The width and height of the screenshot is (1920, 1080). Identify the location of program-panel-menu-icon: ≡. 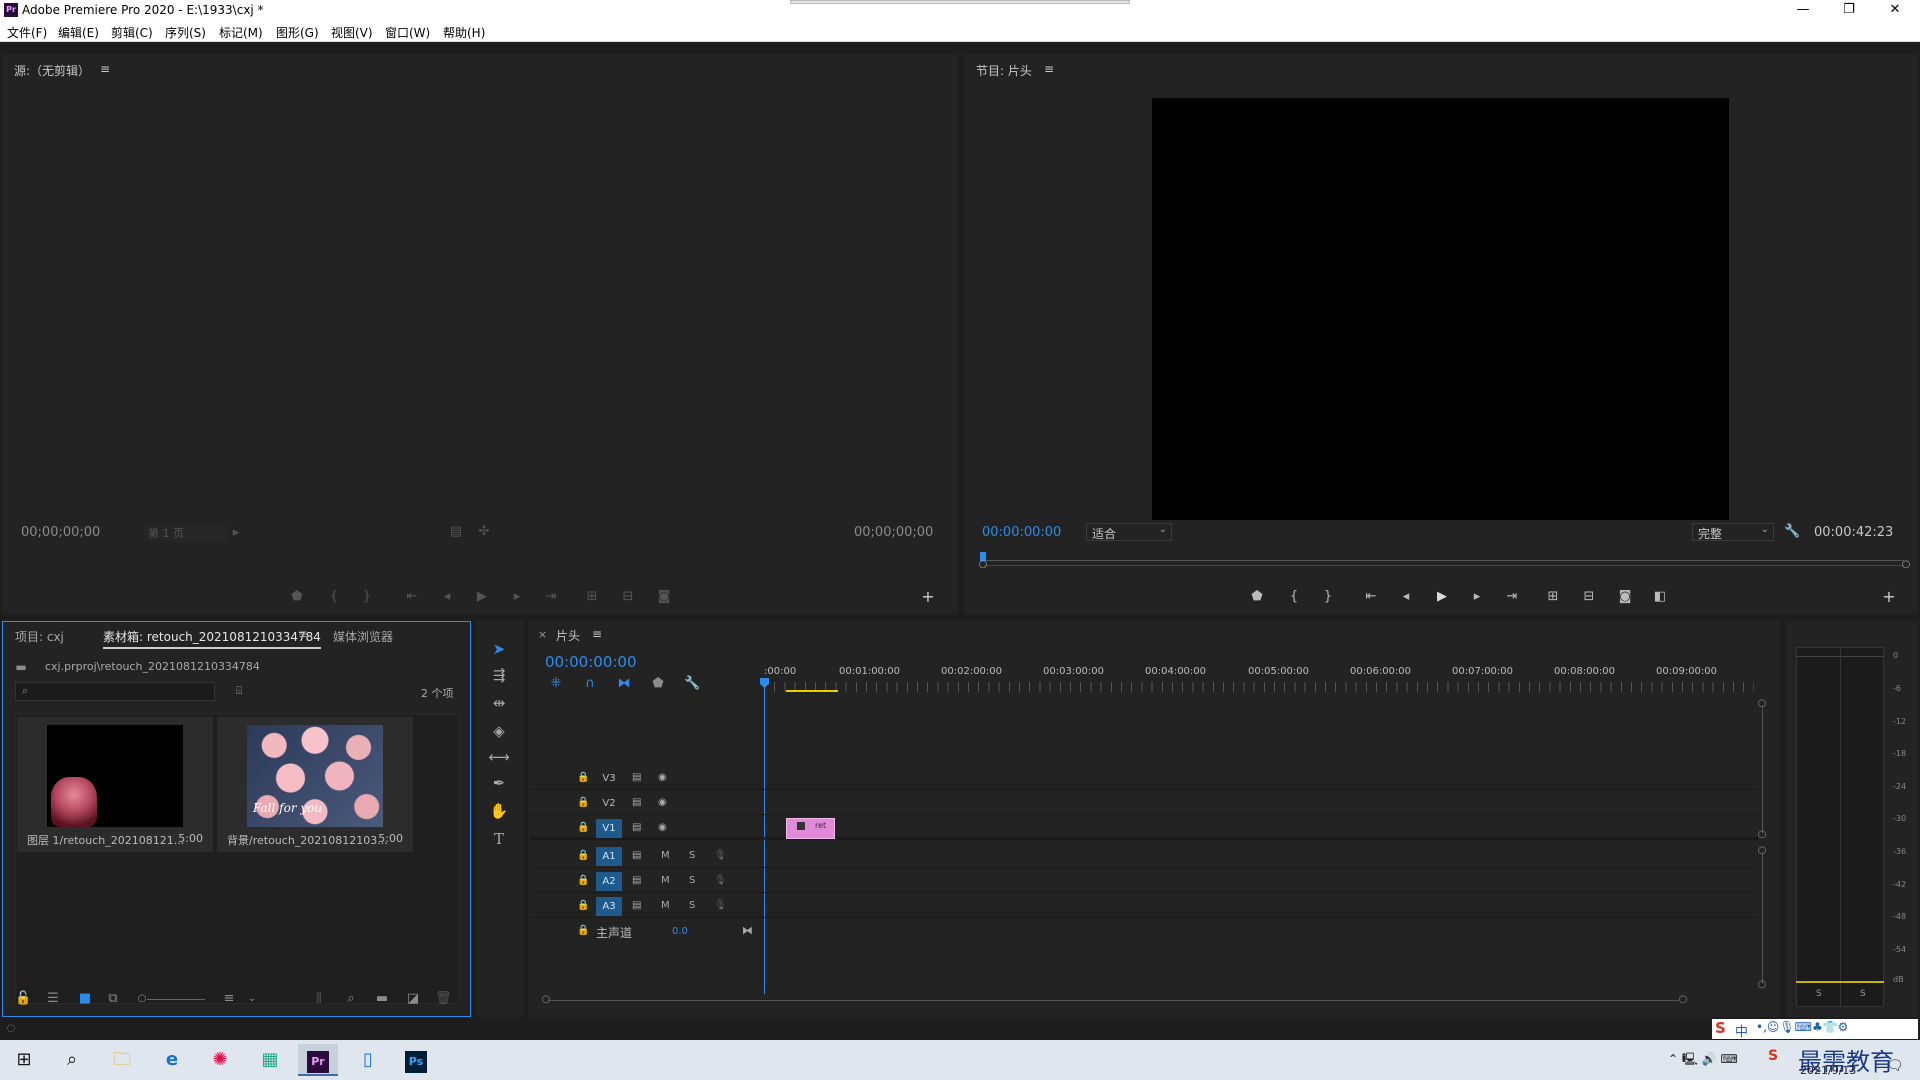
(1049, 69).